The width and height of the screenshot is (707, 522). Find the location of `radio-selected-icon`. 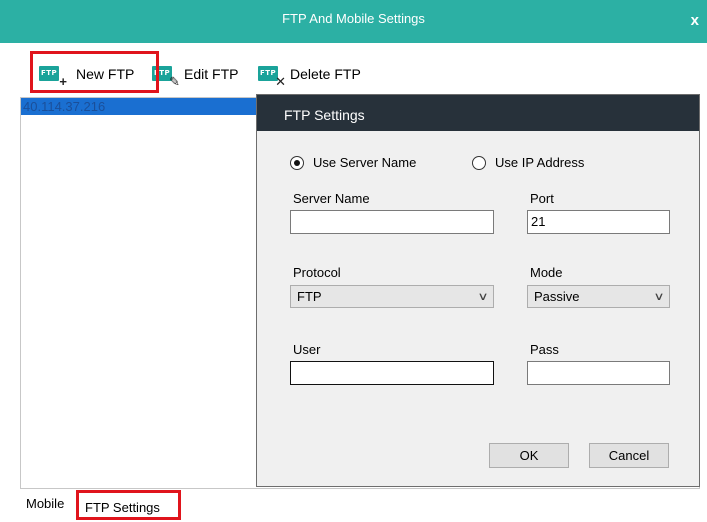

radio-selected-icon is located at coordinates (297, 162).